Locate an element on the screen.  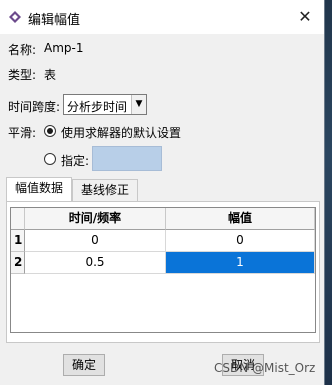
time-span-label: 时间跨度: is located at coordinates (34, 107).